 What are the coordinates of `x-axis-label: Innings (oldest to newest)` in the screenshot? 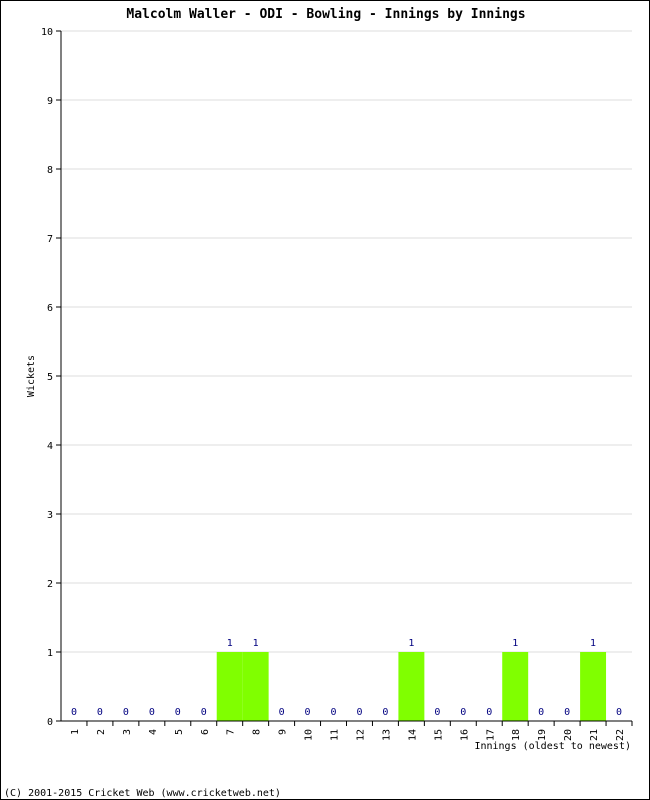 It's located at (552, 746).